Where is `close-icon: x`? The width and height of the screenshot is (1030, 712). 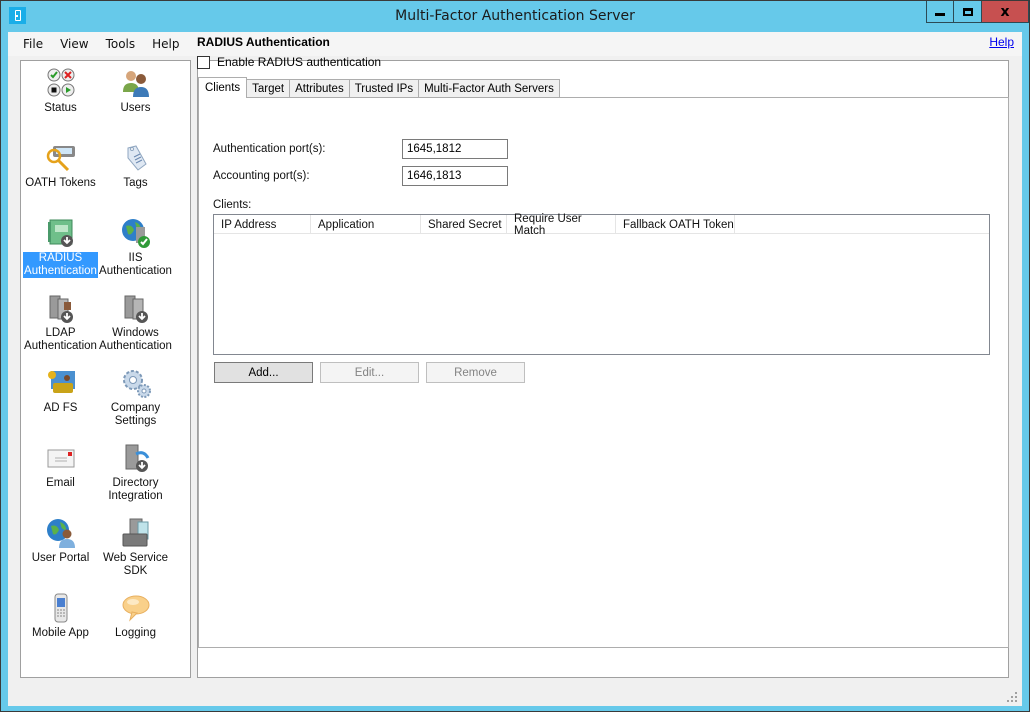 close-icon: x is located at coordinates (1005, 11).